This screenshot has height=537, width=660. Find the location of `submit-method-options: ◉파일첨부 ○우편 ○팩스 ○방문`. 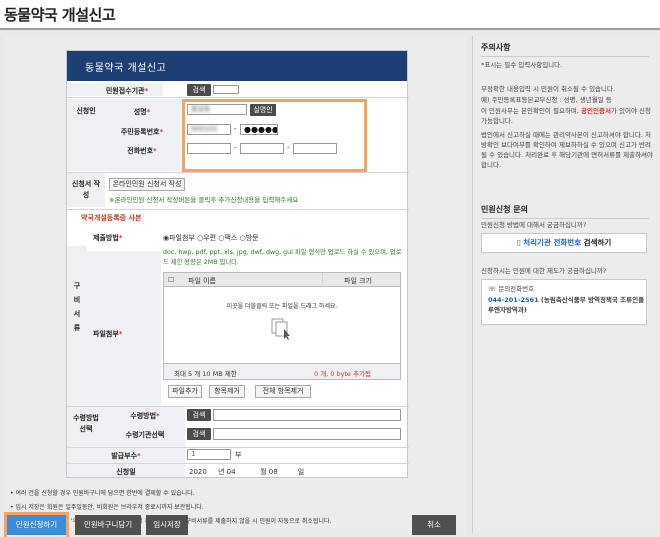

submit-method-options: ◉파일첨부 ○우편 ○팩스 ○방문 is located at coordinates (211, 238).